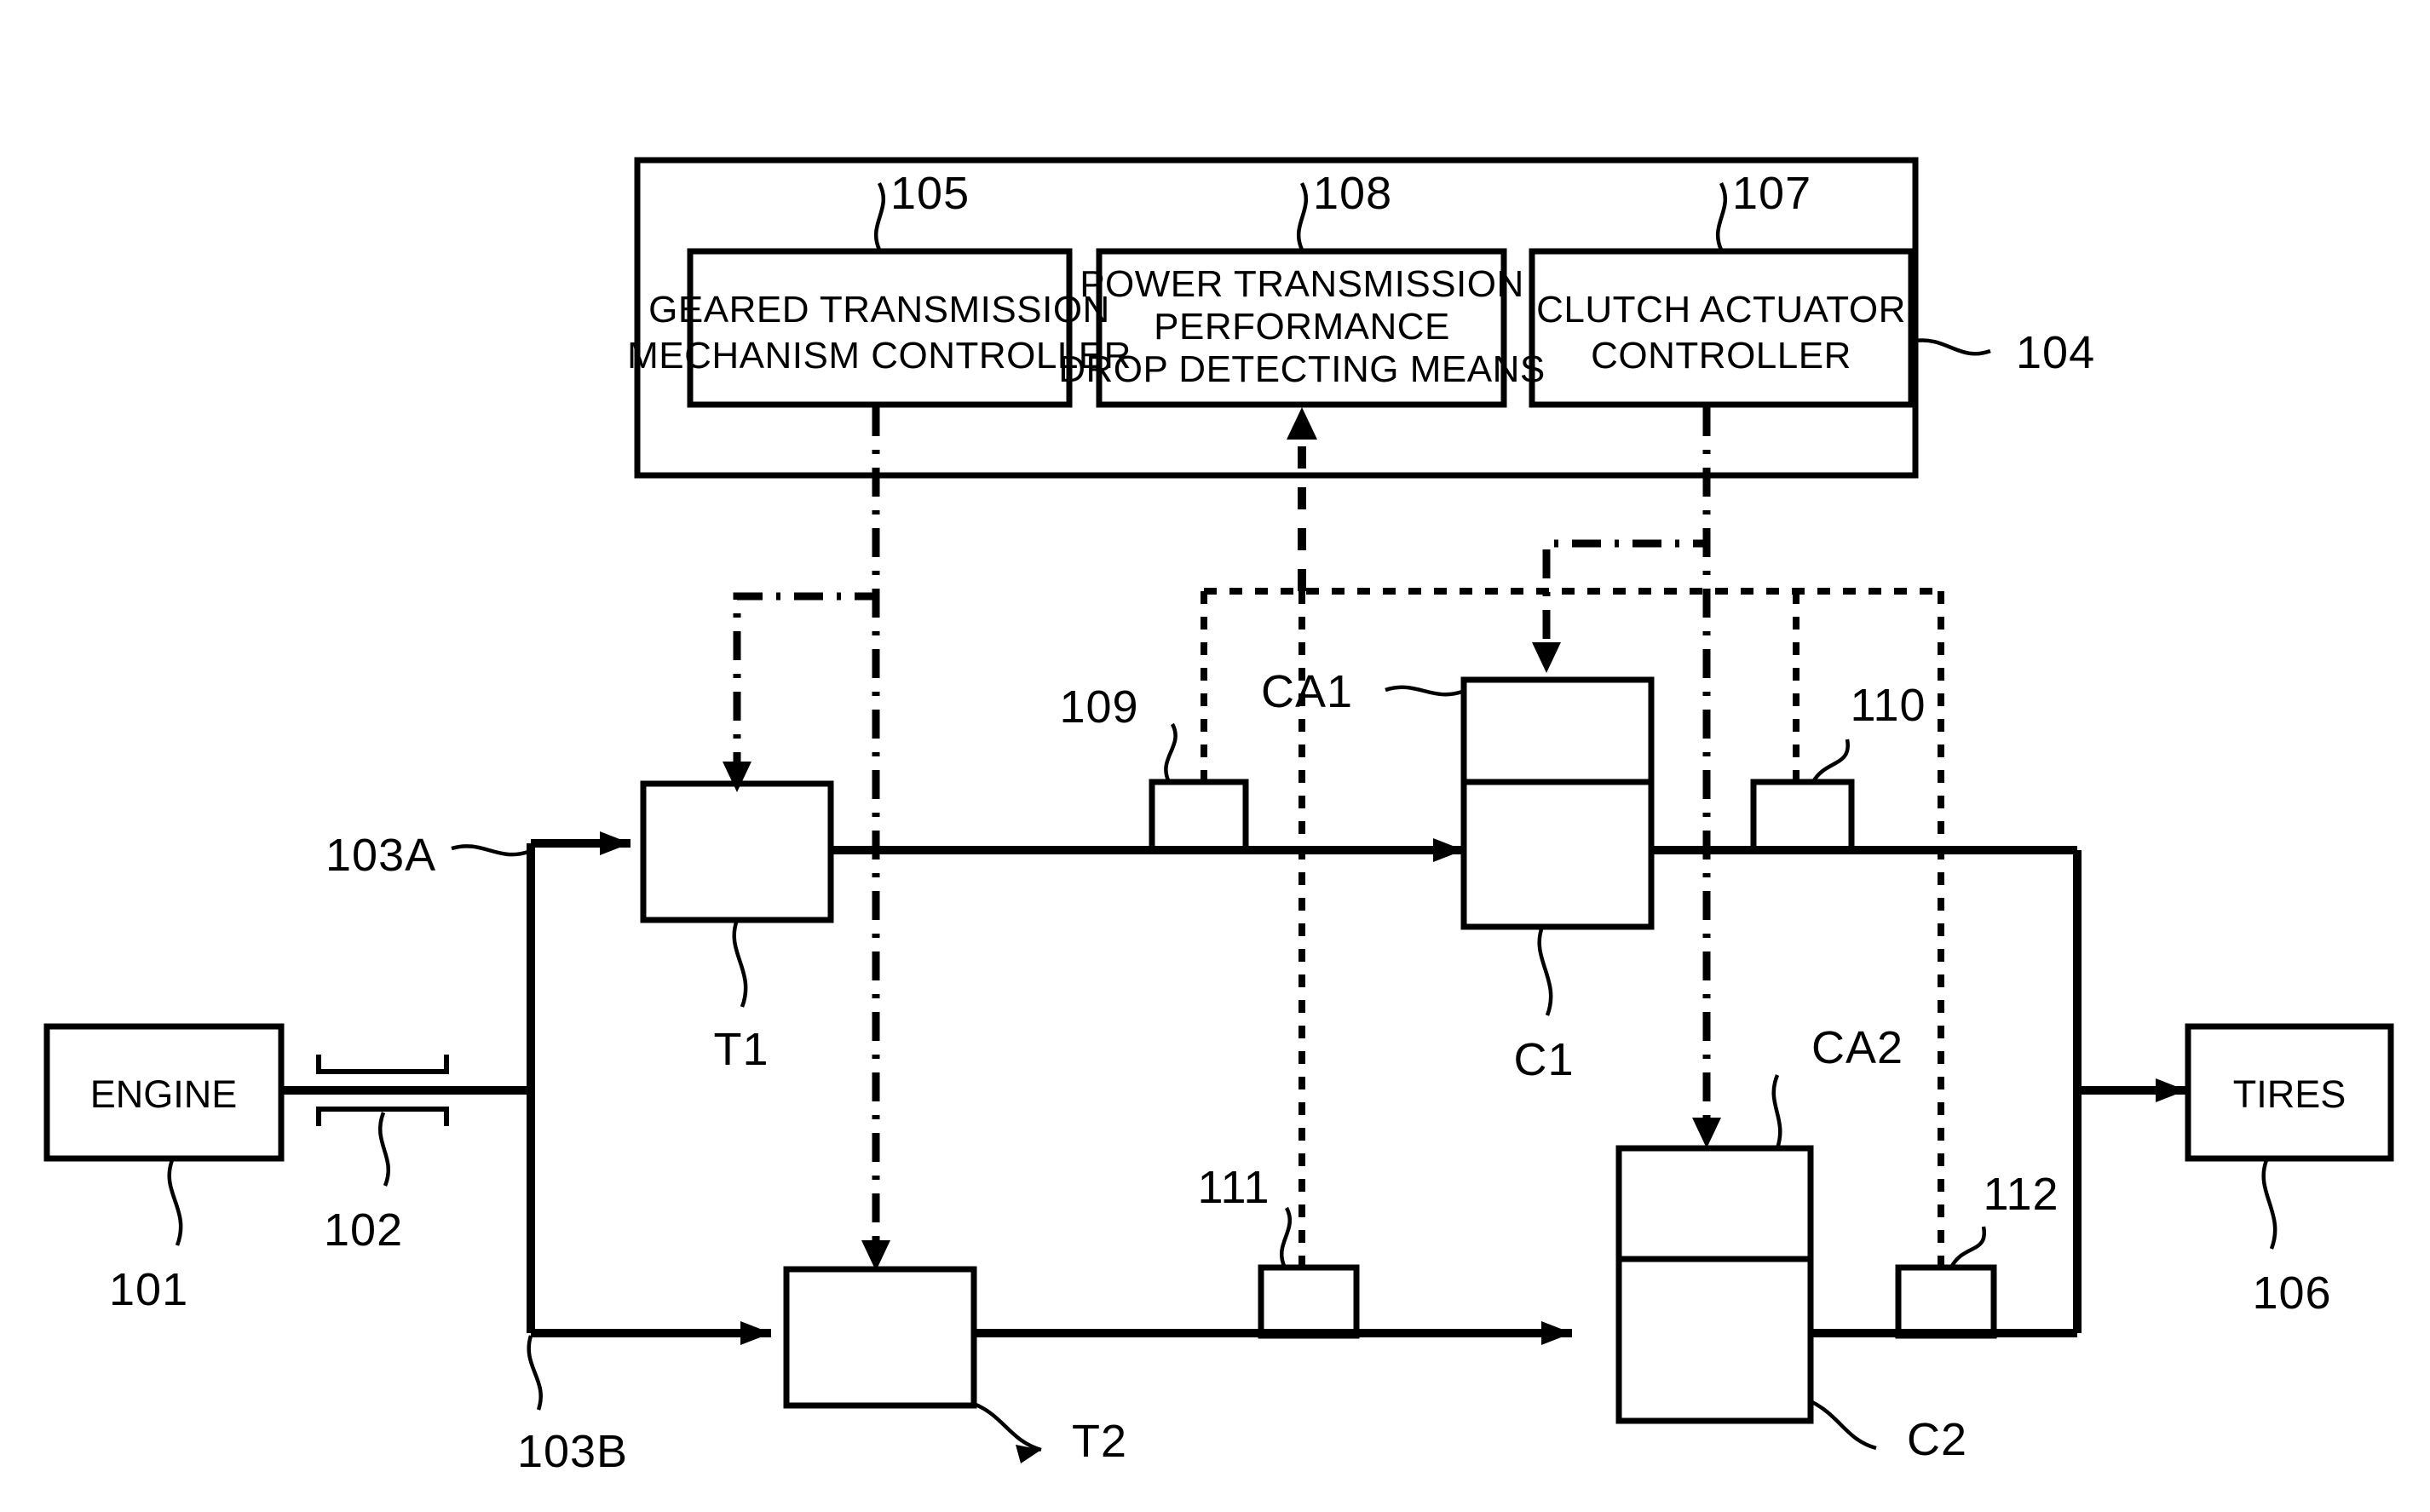 This screenshot has height=1512, width=2430. What do you see at coordinates (2055, 352) in the screenshot?
I see `ref-label-104: 104` at bounding box center [2055, 352].